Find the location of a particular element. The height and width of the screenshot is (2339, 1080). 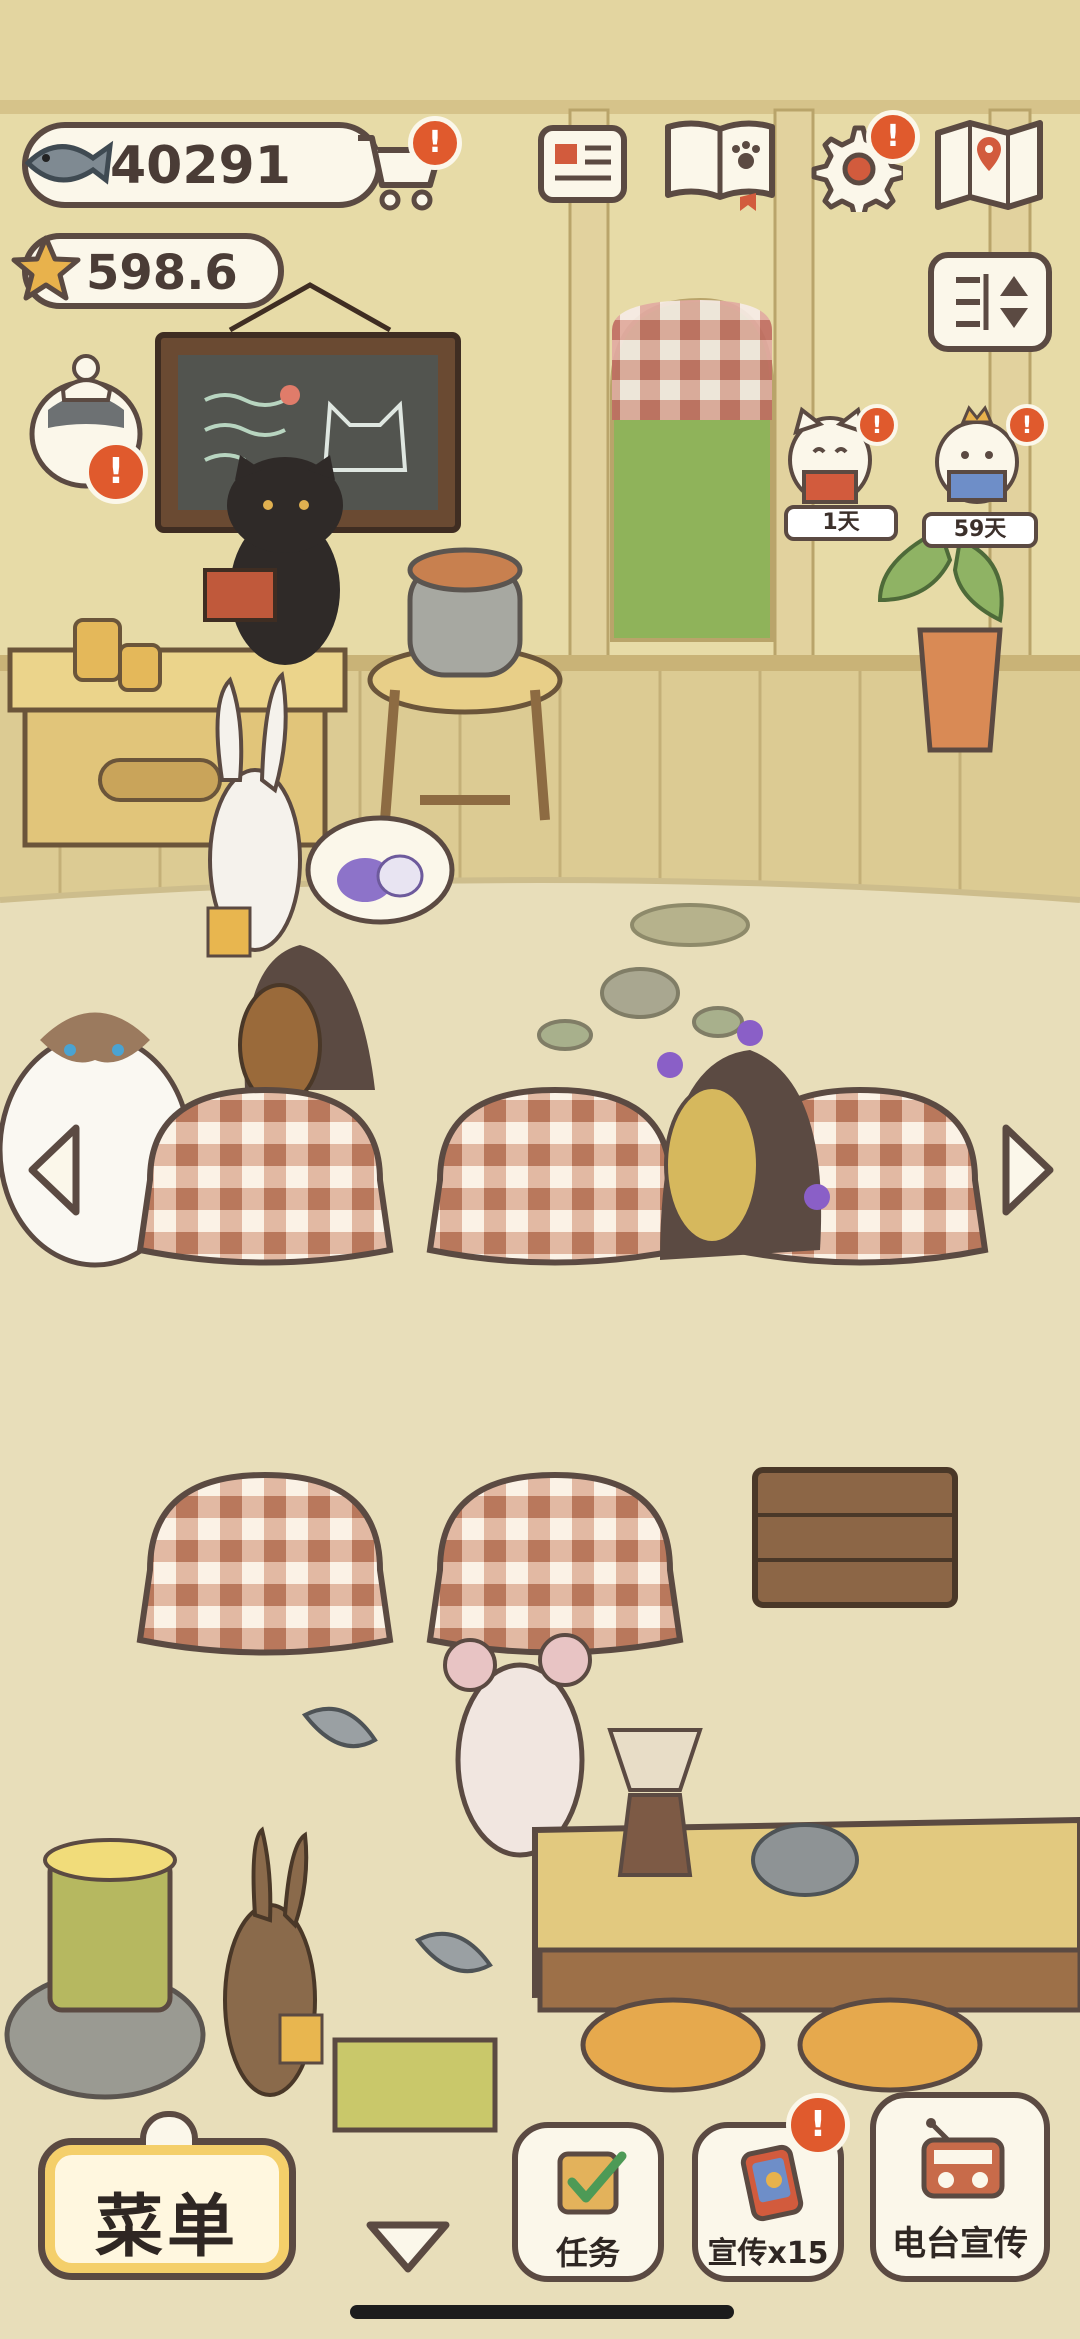

phone-promo-icon is located at coordinates (772, 2183).